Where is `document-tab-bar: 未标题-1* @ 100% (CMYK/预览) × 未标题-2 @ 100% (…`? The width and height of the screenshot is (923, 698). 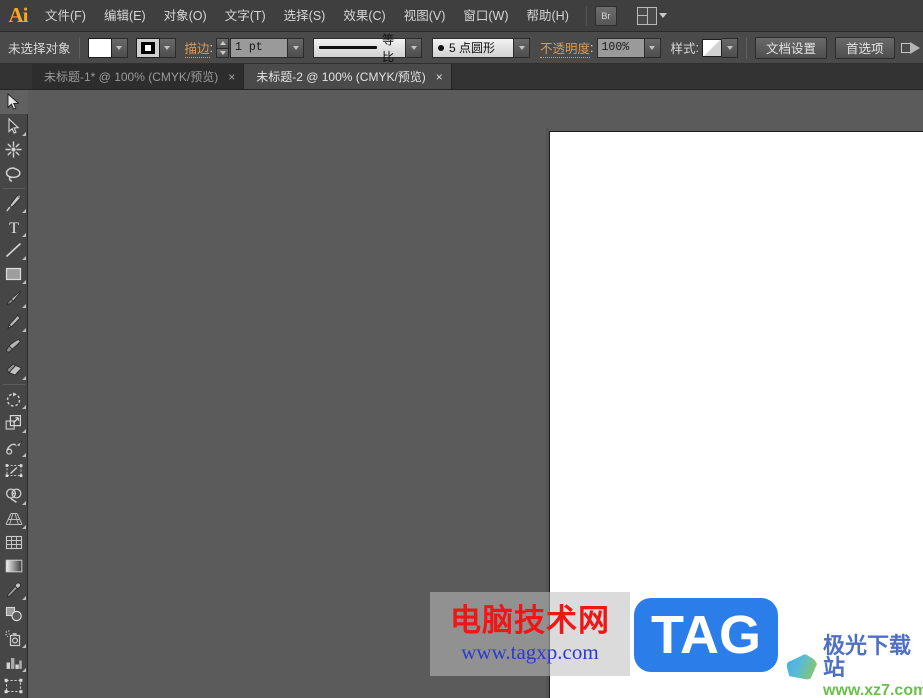 document-tab-bar: 未标题-1* @ 100% (CMYK/预览) × 未标题-2 @ 100% (… is located at coordinates (461, 77).